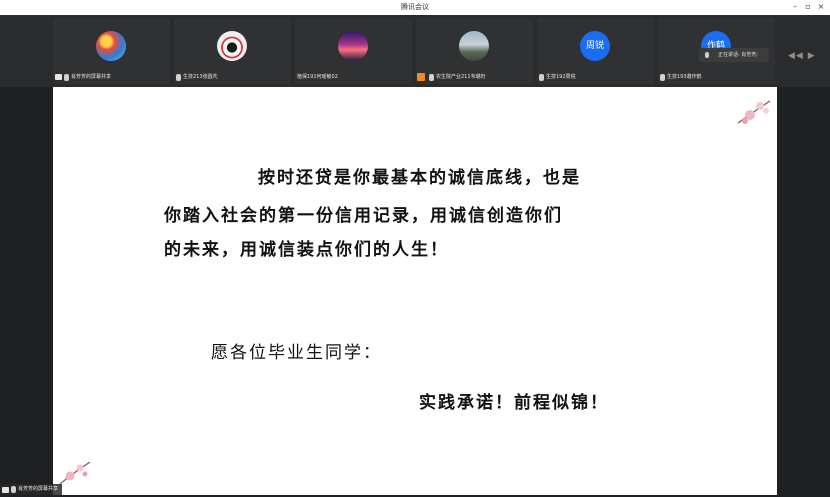  Describe the element at coordinates (514, 403) in the screenshot. I see `slide-text-line: 实践承诺！前程似锦！` at that location.